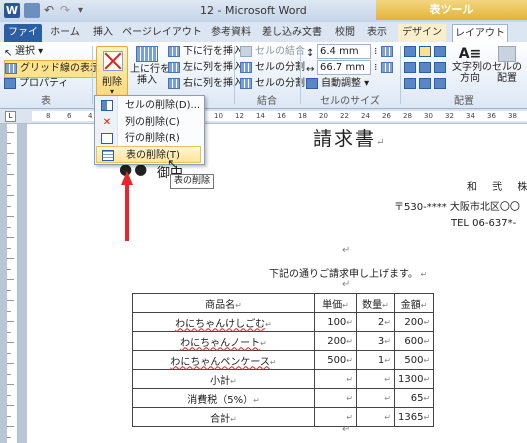 The height and width of the screenshot is (443, 527). I want to click on cell-width-field: ↔ 66.7 mm ⁝, so click(351, 68).